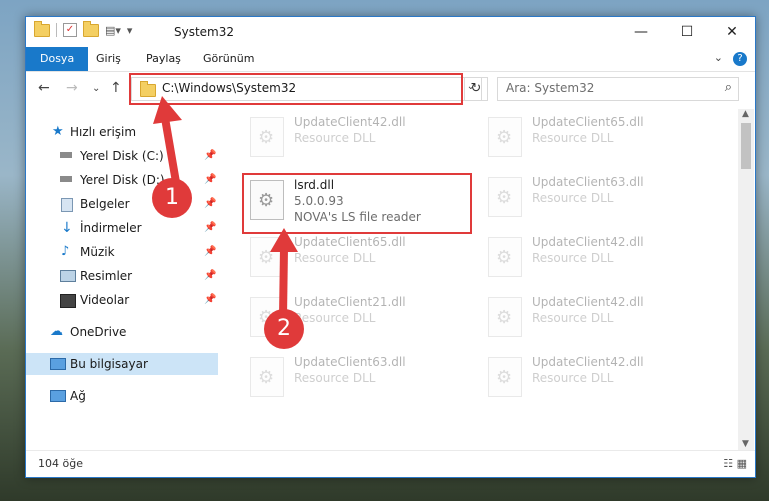  What do you see at coordinates (44, 88) in the screenshot?
I see `back-arrow-icon: ←` at bounding box center [44, 88].